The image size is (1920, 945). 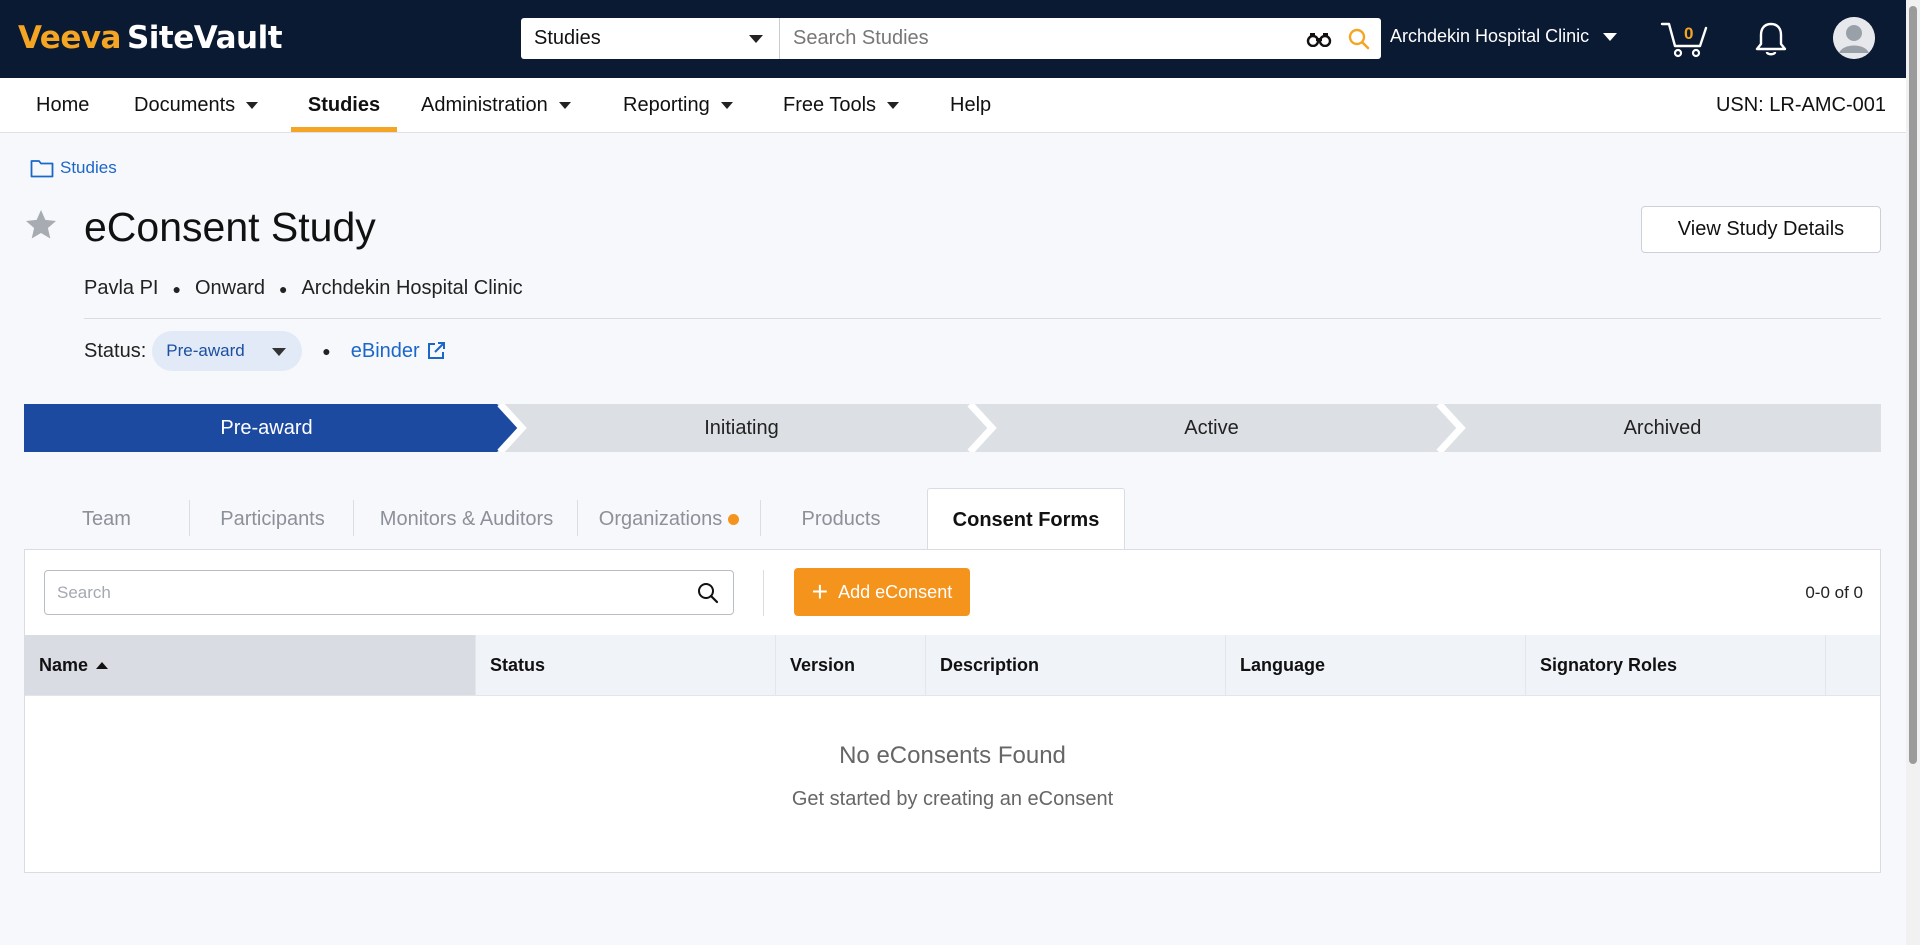 I want to click on tab-monitors-auditors: Monitors & Auditors, so click(x=466, y=519).